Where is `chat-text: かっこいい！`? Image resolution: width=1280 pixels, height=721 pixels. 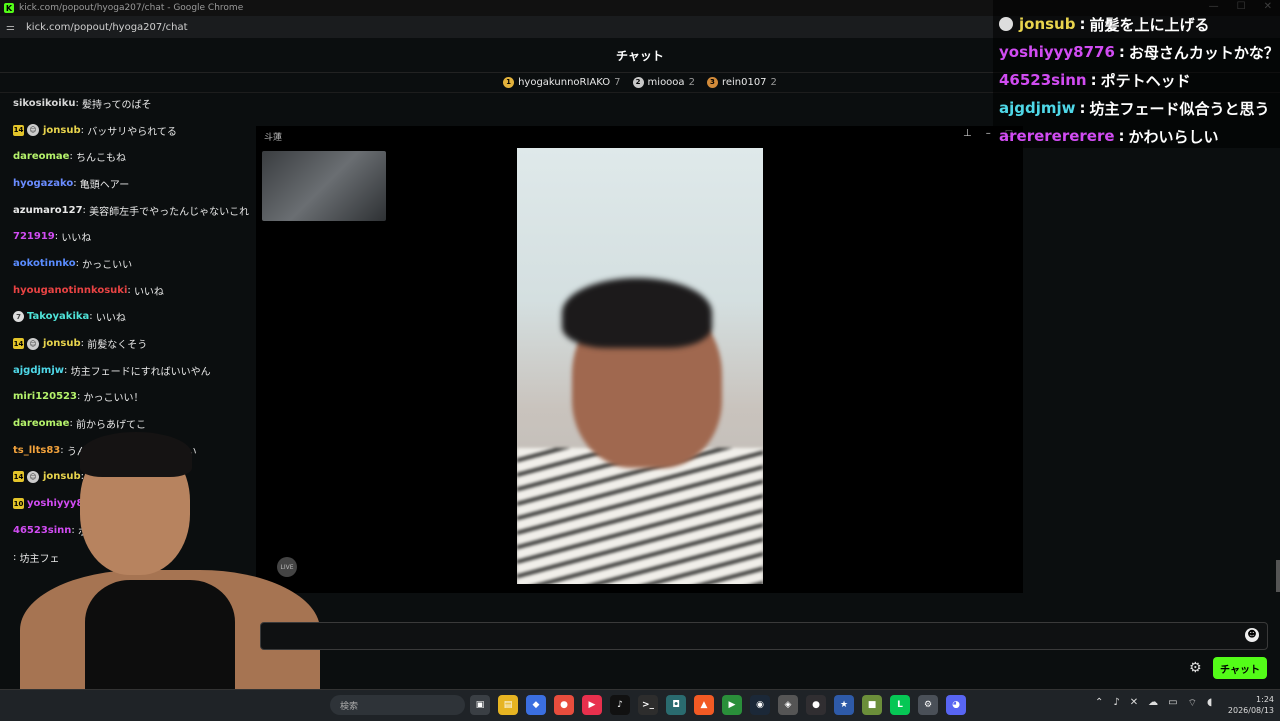 chat-text: かっこいい！ is located at coordinates (113, 399).